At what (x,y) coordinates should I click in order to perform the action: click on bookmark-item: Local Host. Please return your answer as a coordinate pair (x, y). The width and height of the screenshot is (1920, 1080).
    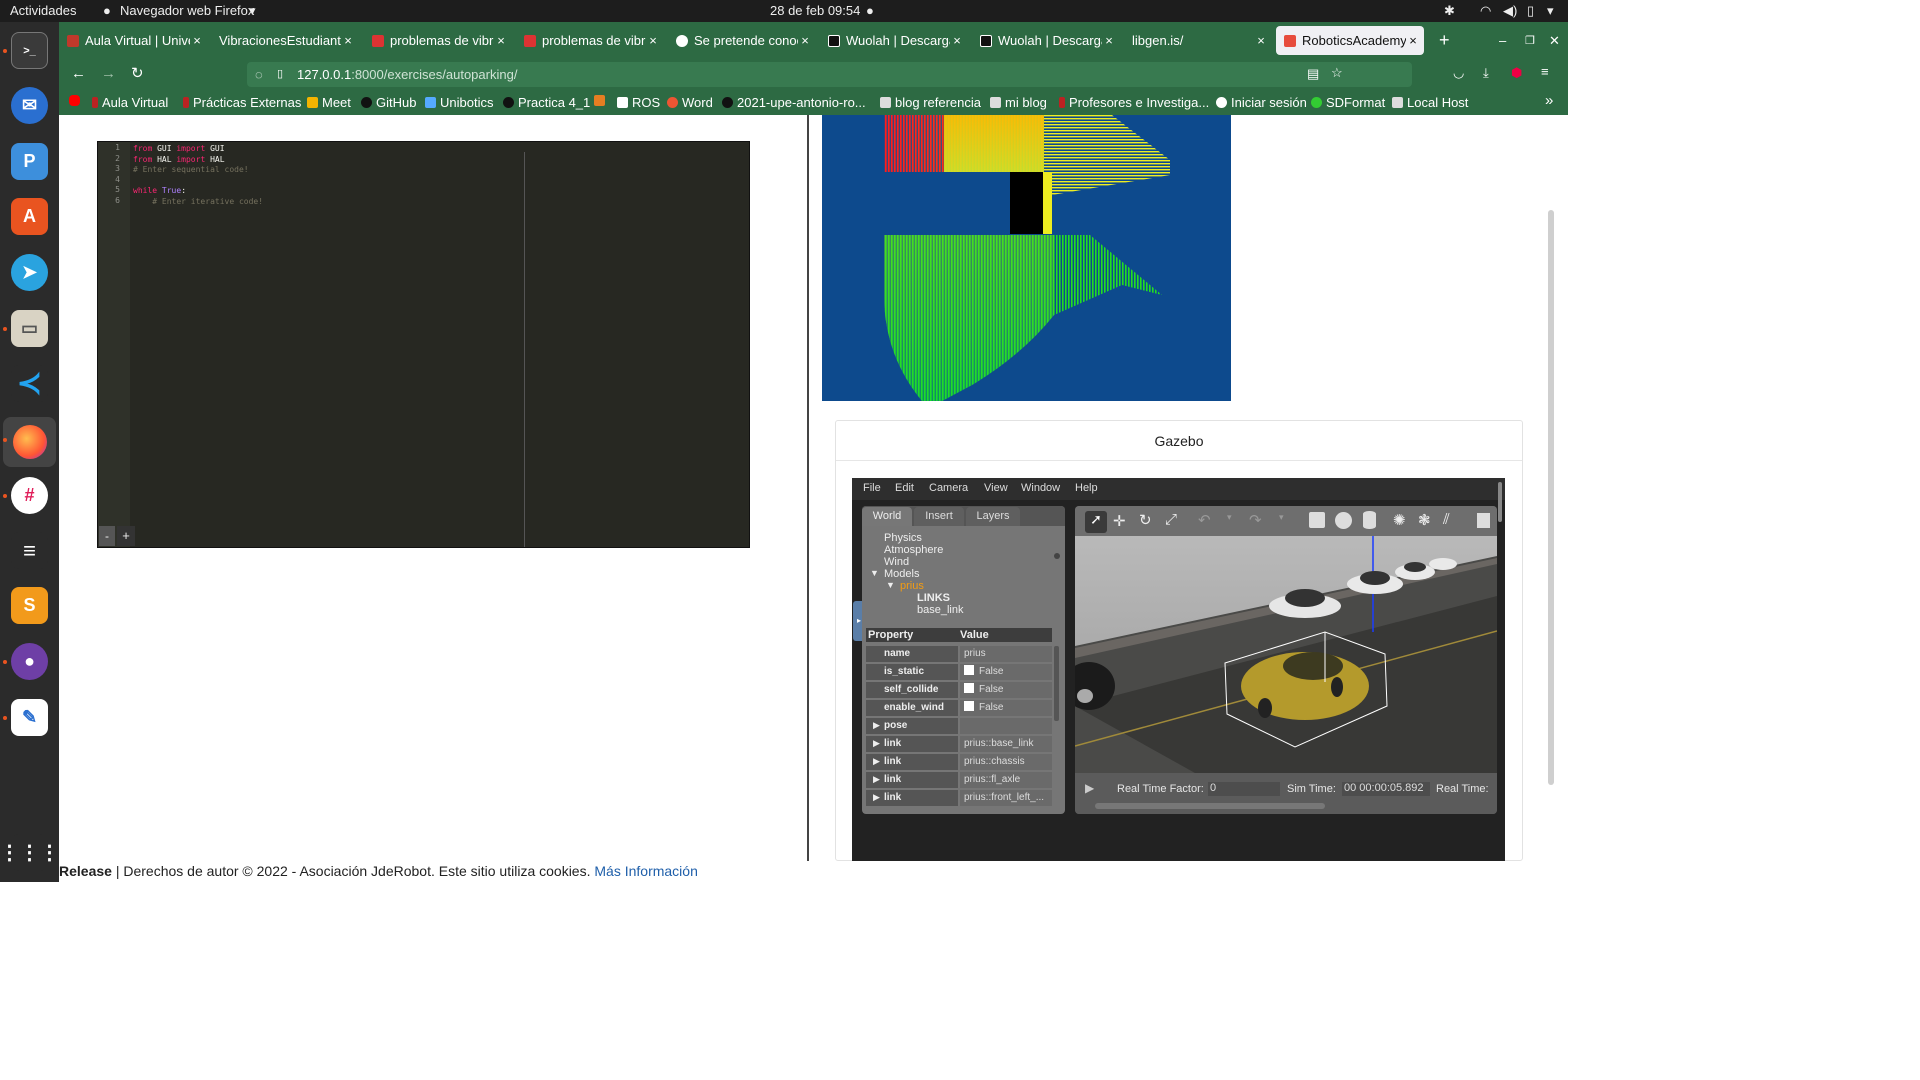
    Looking at the image, I should click on (1430, 102).